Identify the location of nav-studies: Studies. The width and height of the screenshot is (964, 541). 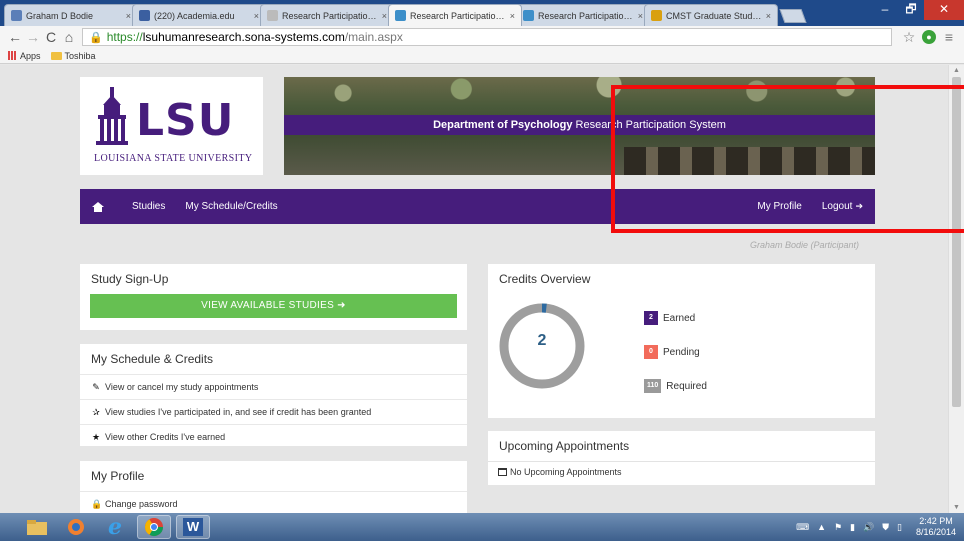
(148, 206).